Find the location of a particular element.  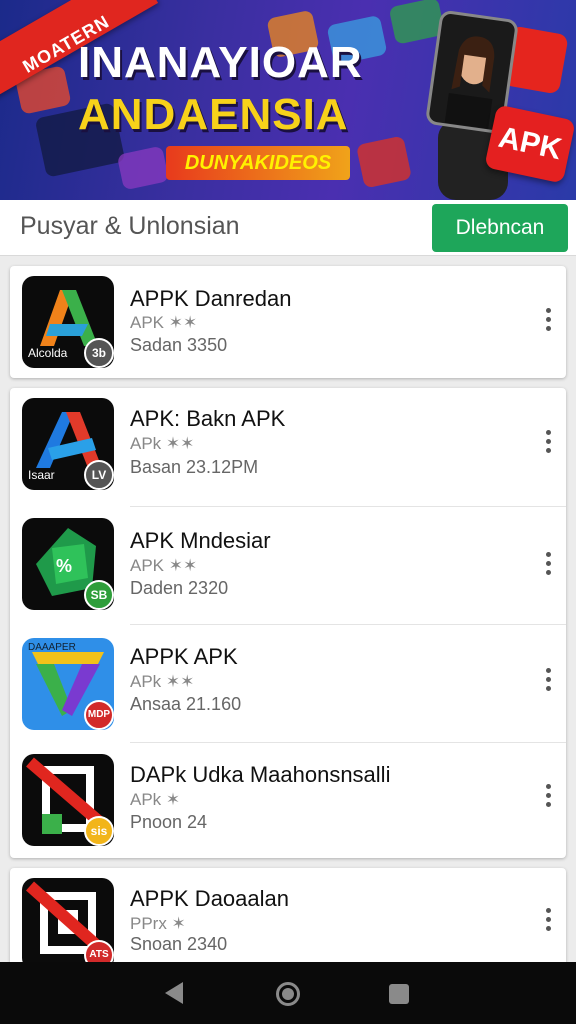

app-icon-label: Alcolda is located at coordinates (48, 353).